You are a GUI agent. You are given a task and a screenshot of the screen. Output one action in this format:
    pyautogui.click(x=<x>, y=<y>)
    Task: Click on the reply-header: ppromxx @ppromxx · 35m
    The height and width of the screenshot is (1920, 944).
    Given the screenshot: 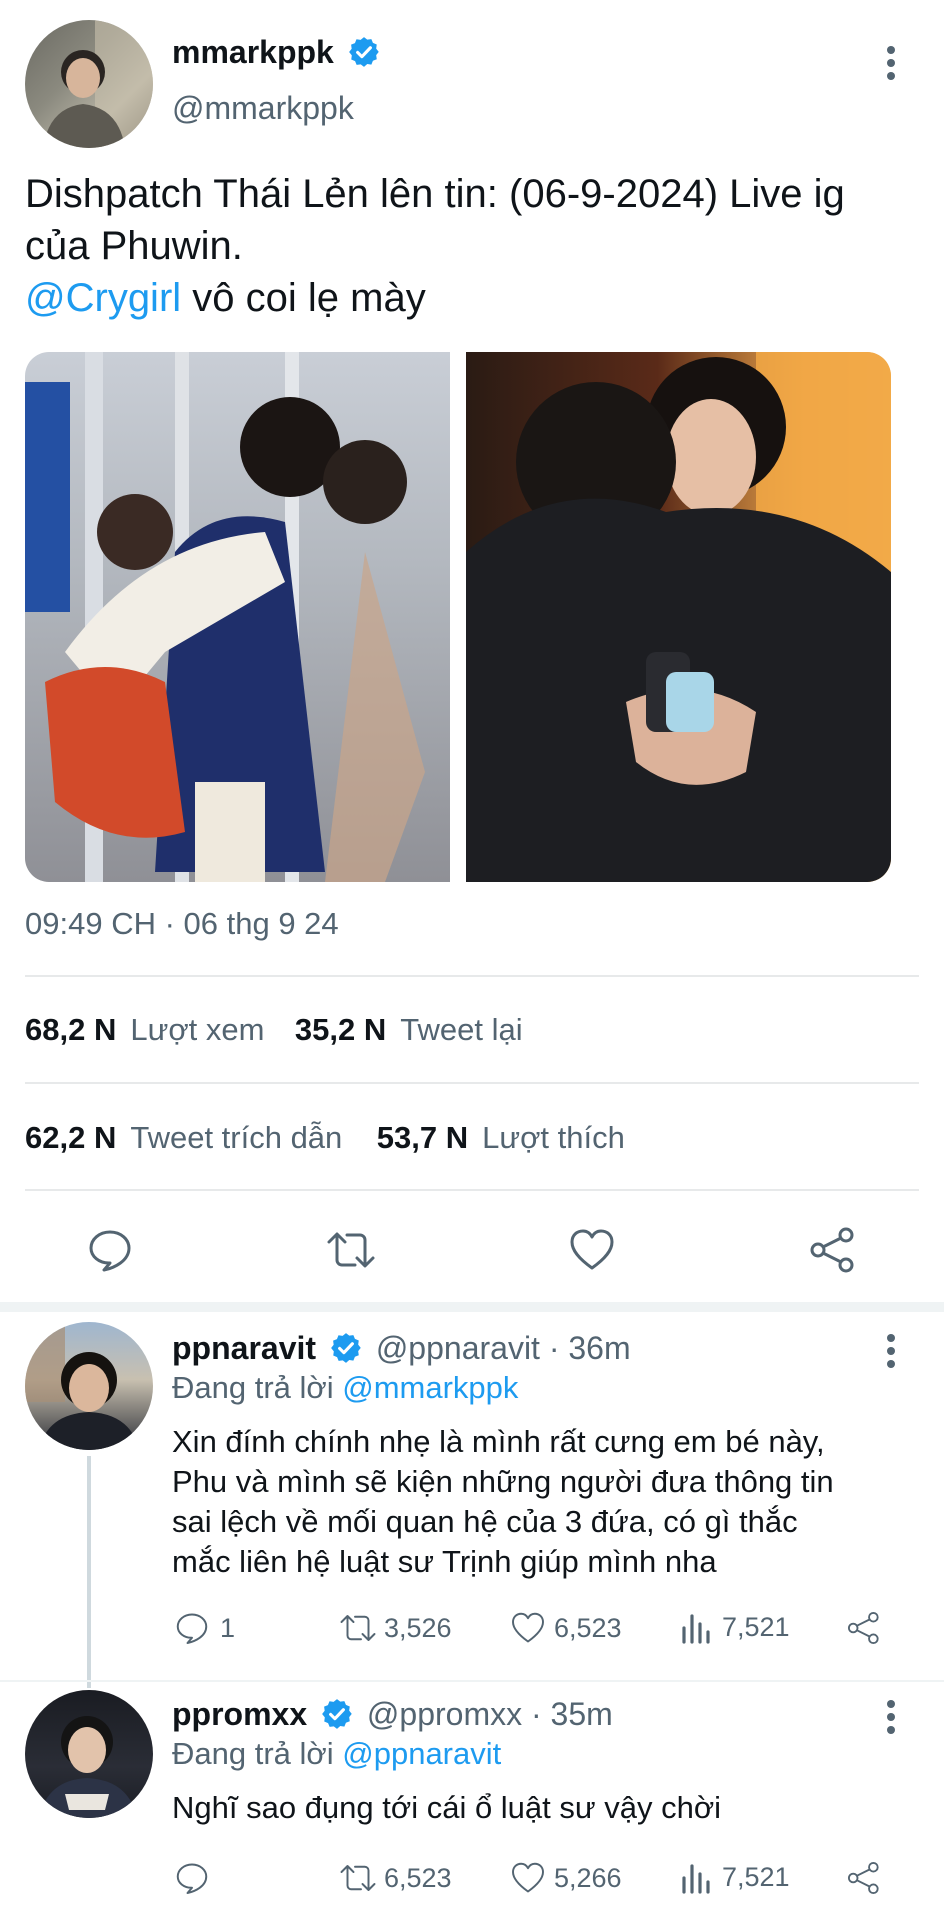 What is the action you would take?
    pyautogui.click(x=392, y=1714)
    